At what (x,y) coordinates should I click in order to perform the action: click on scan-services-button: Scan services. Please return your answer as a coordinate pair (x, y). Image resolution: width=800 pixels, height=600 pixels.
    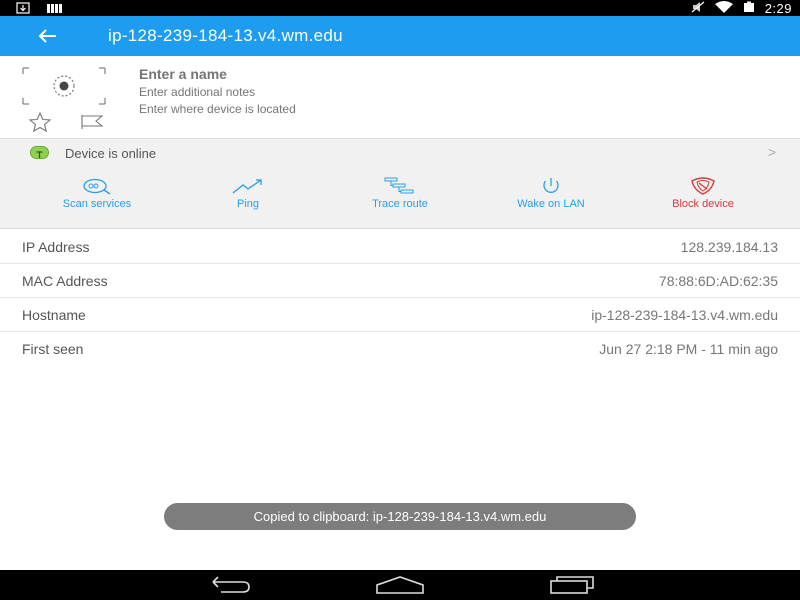
    Looking at the image, I should click on (97, 193).